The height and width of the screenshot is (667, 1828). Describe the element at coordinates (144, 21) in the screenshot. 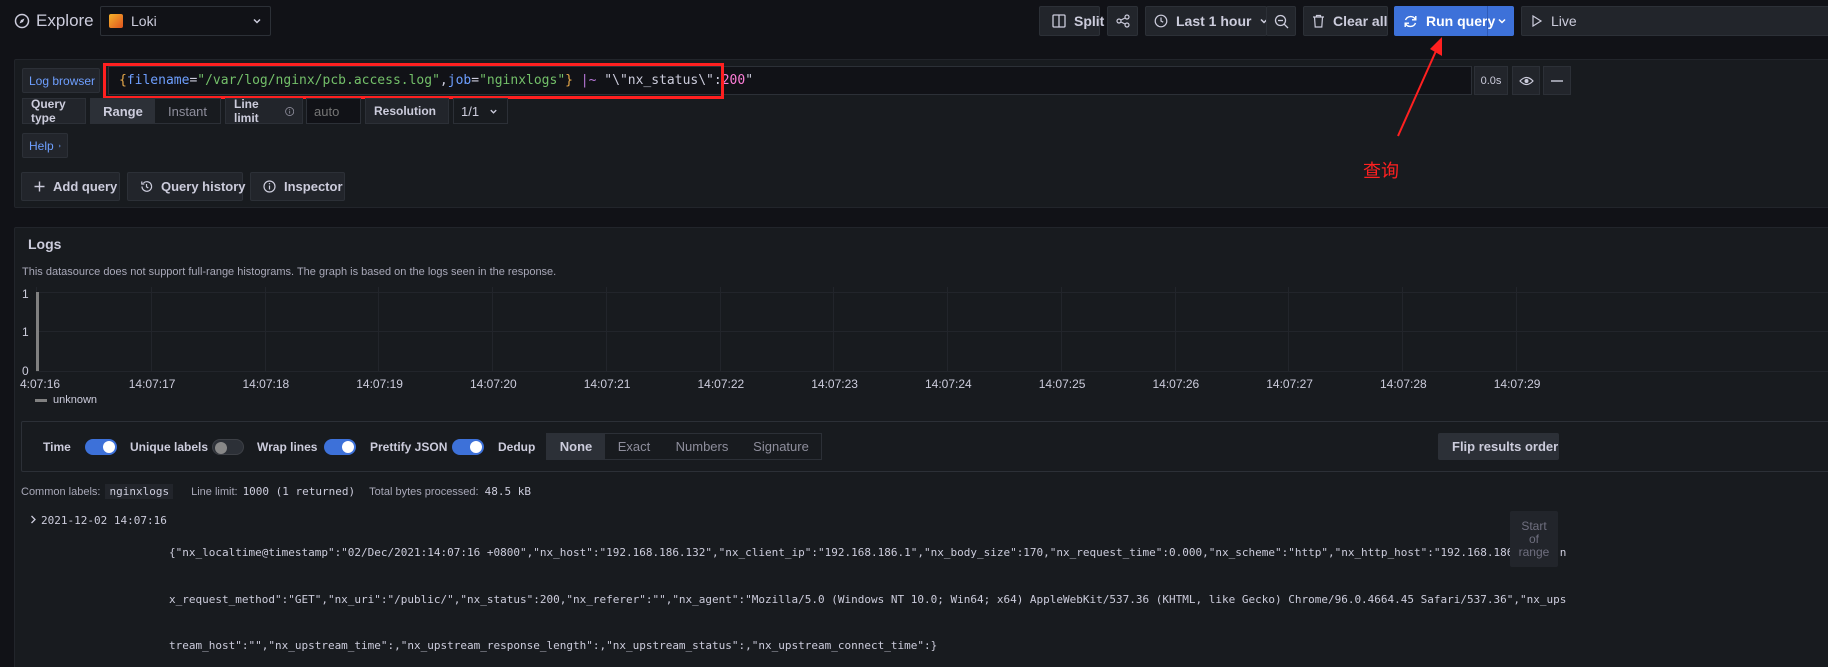

I see `datasource-name: Loki` at that location.